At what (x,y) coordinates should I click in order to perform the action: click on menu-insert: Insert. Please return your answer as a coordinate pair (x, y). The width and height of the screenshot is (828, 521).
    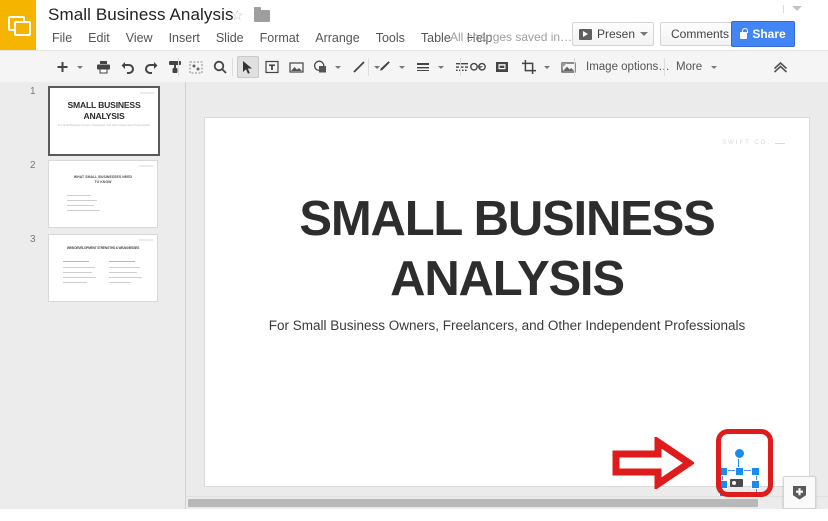
    Looking at the image, I should click on (184, 38).